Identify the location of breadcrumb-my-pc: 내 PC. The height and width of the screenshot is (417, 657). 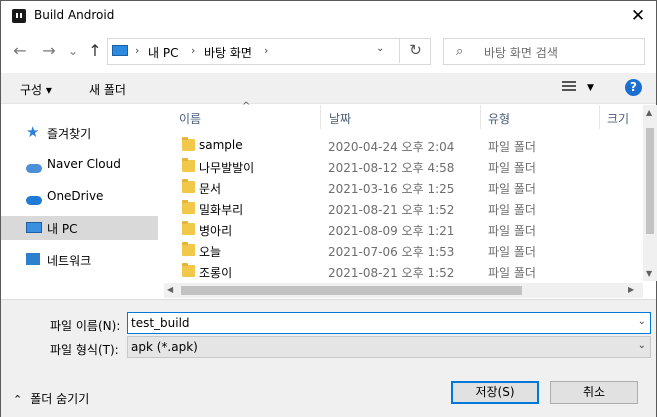
(163, 52).